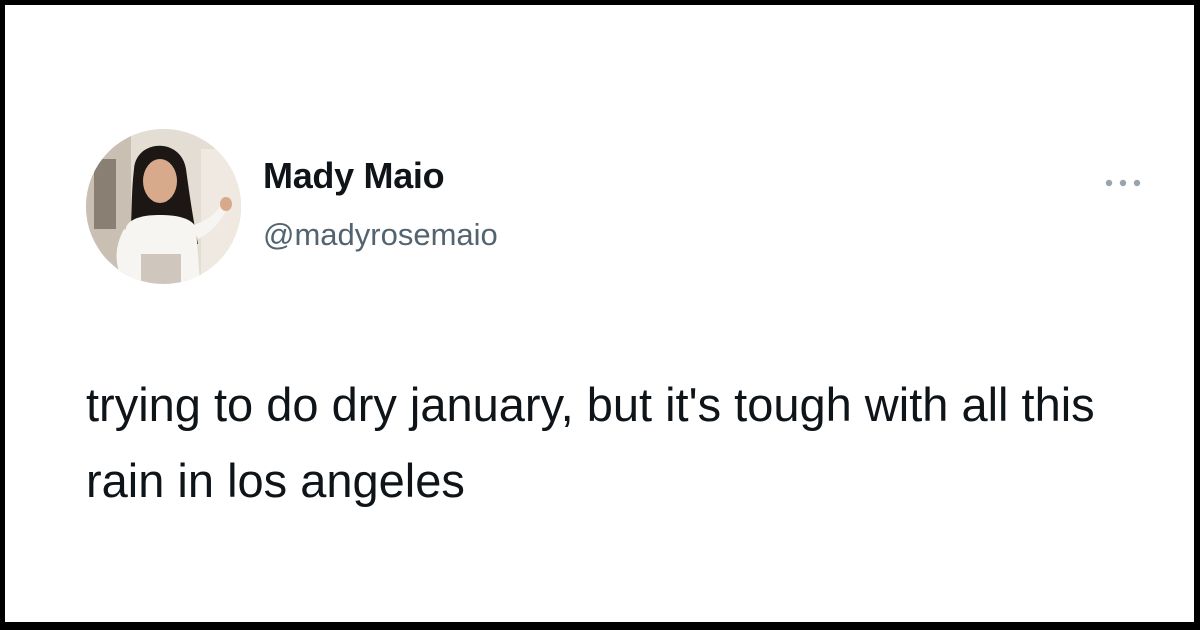 The height and width of the screenshot is (630, 1200). I want to click on display-name: Mady Maio, so click(354, 176).